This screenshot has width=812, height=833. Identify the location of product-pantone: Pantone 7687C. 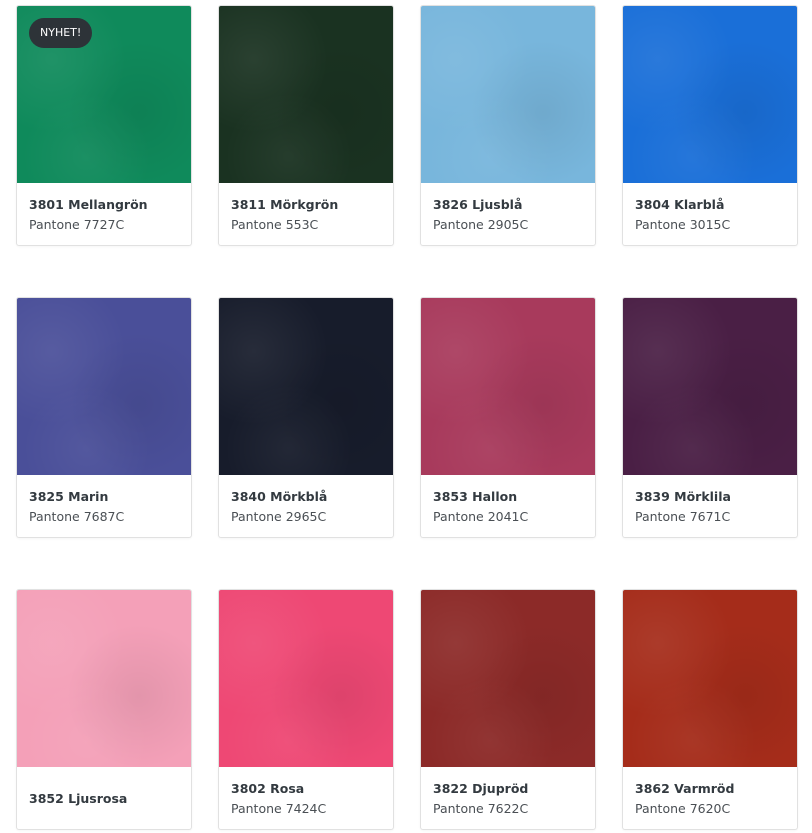
(77, 516).